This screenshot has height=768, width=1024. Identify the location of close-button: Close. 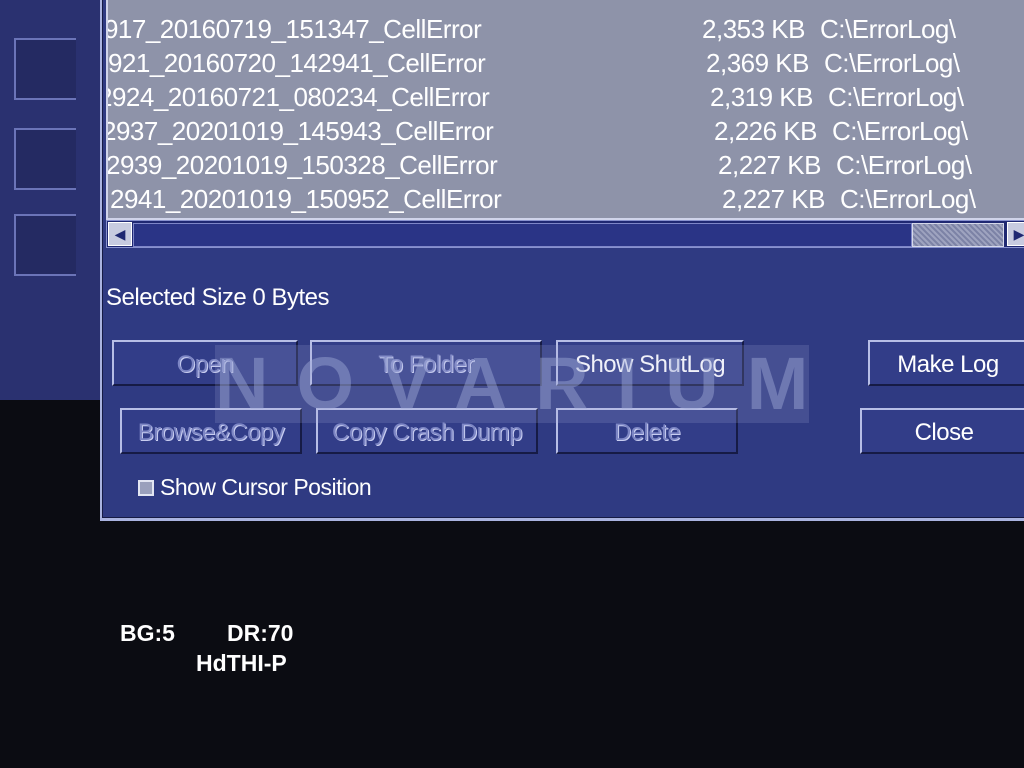
(942, 431).